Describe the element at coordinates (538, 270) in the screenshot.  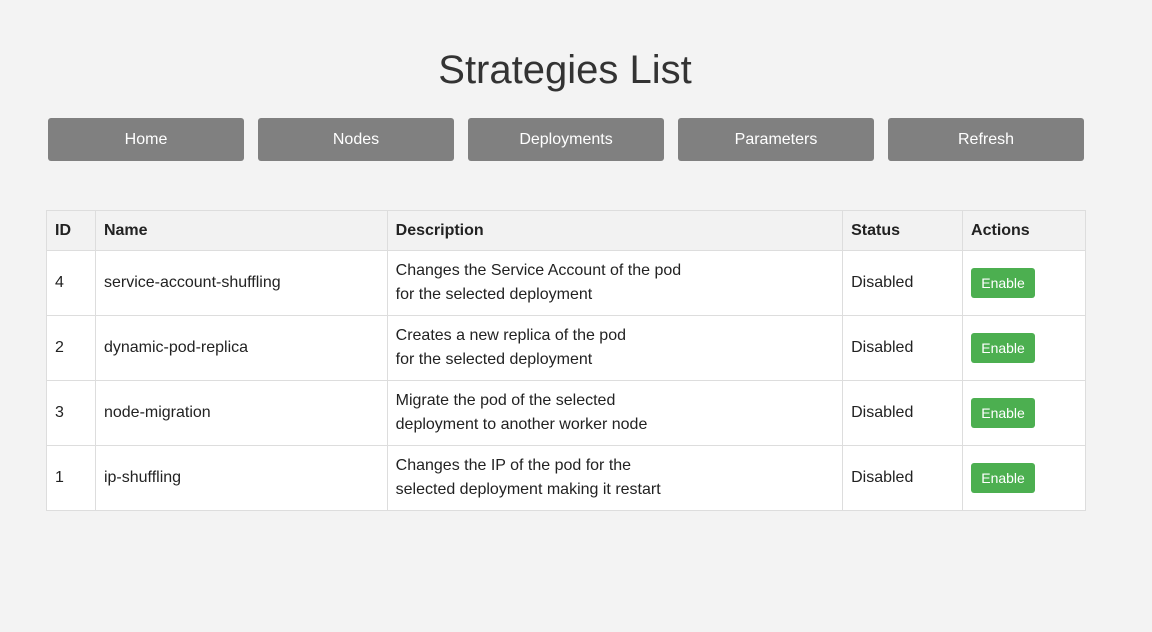
I see `description-line: Changes the Service Account of the pod` at that location.